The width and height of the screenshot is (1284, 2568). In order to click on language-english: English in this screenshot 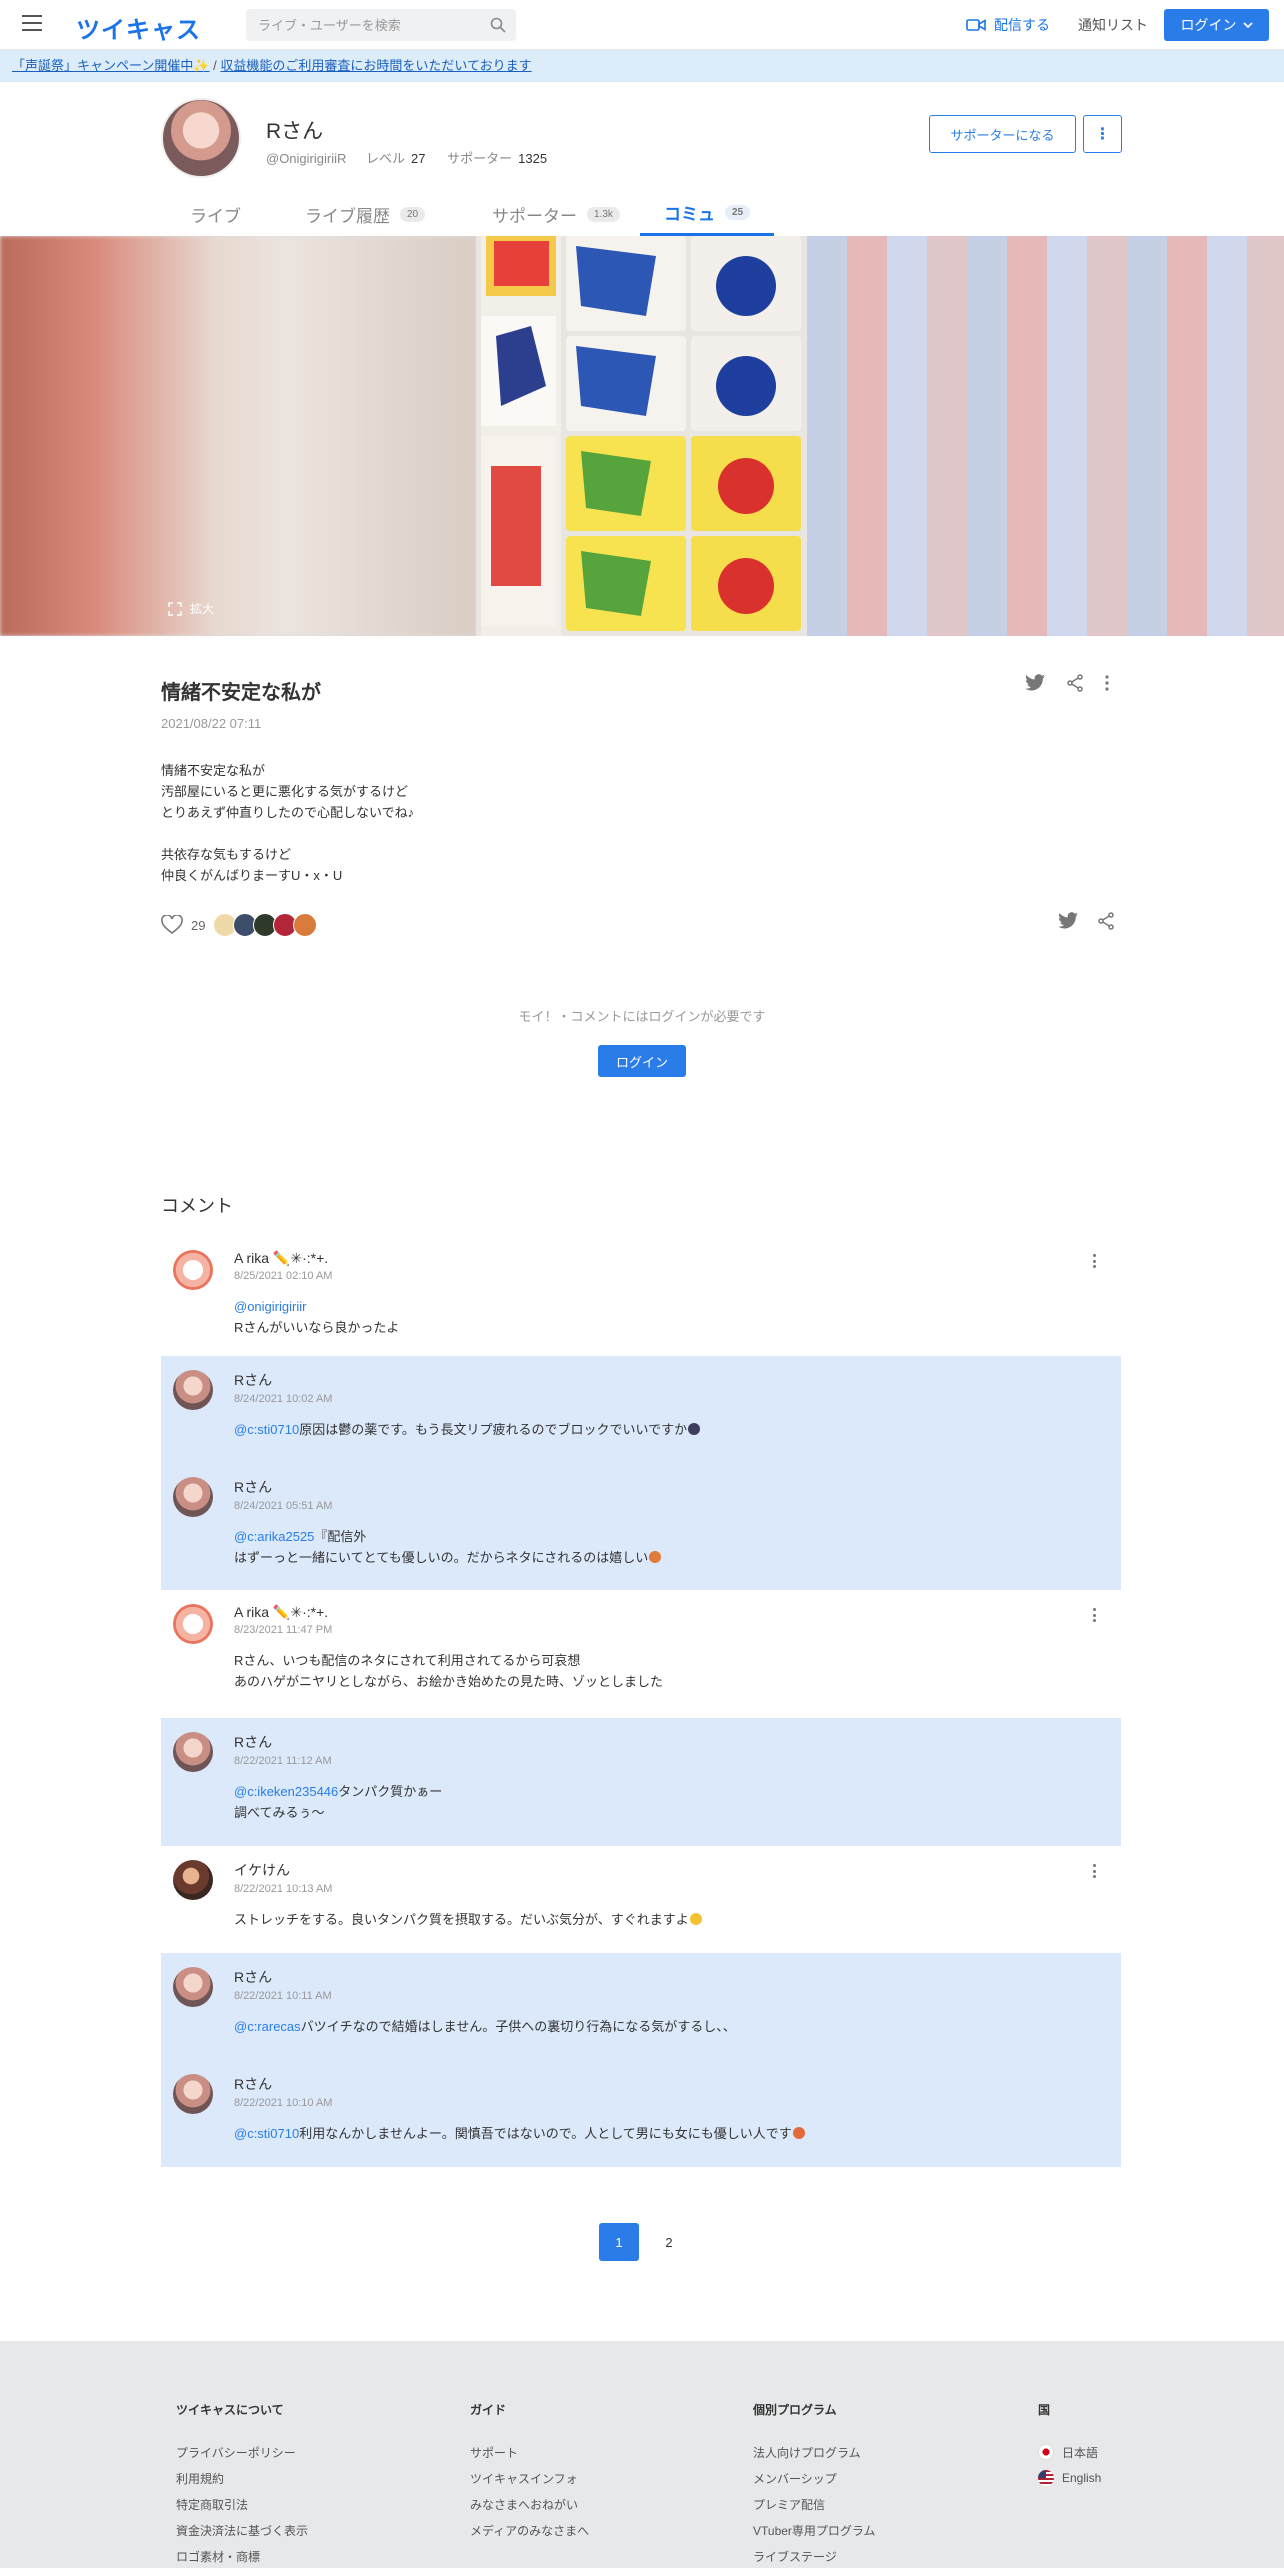, I will do `click(1069, 2478)`.